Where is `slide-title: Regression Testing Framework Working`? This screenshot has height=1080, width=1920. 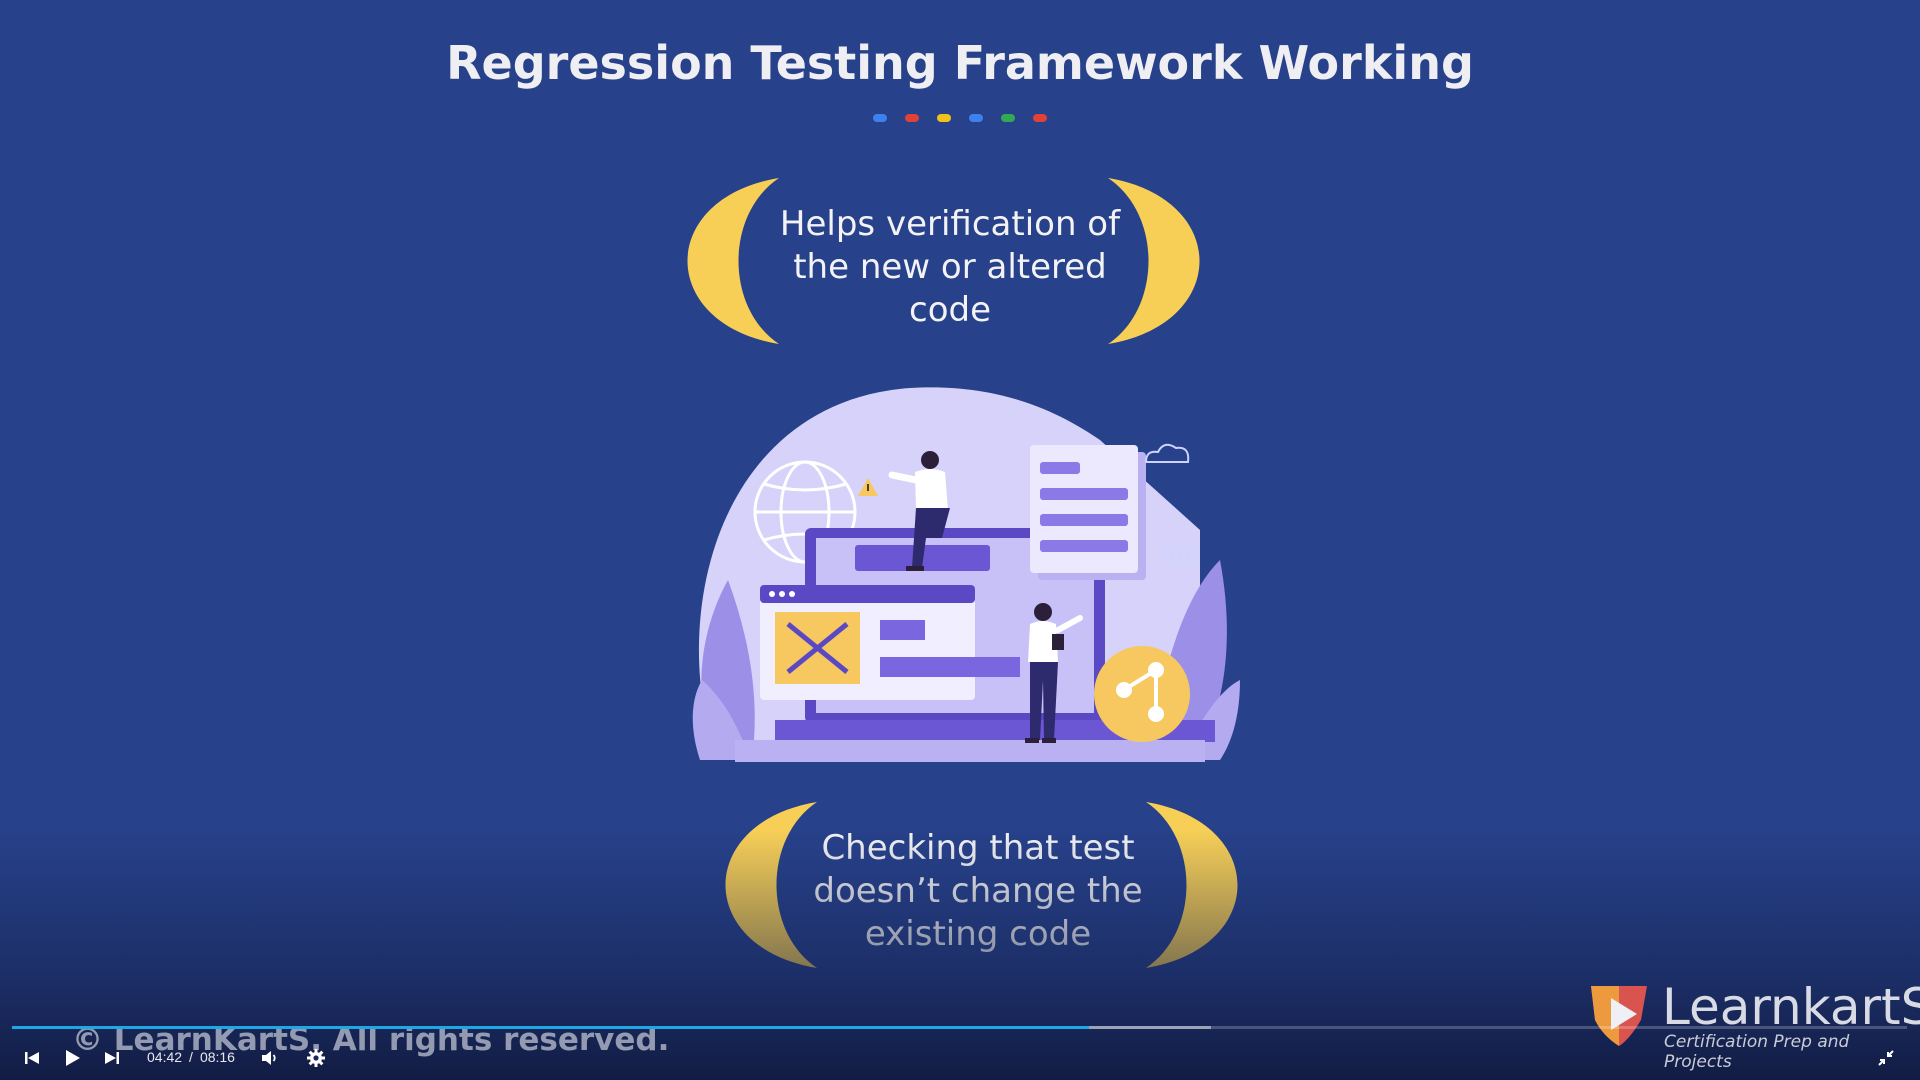
slide-title: Regression Testing Framework Working is located at coordinates (960, 63).